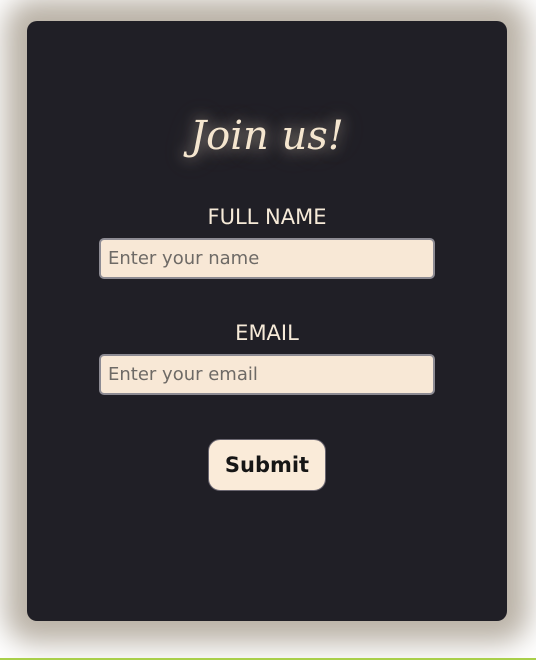 This screenshot has width=536, height=660. What do you see at coordinates (267, 333) in the screenshot?
I see `email-label: EMAIL` at bounding box center [267, 333].